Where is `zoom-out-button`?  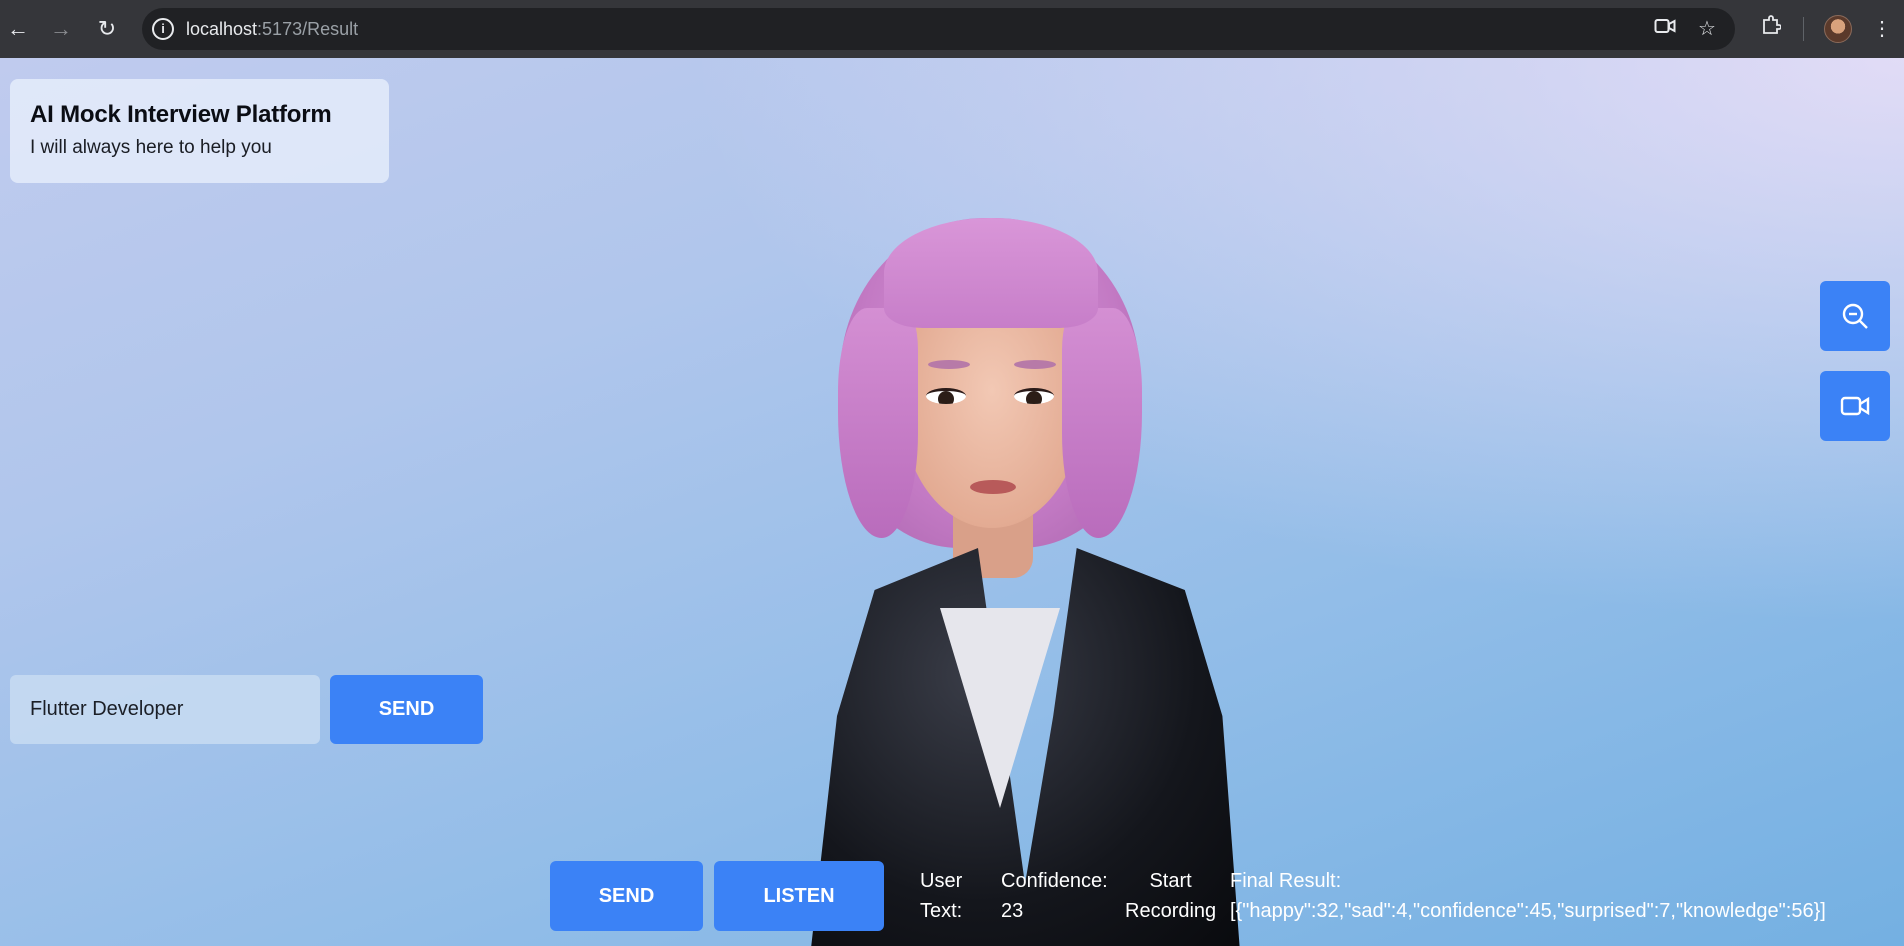
zoom-out-button is located at coordinates (1855, 316).